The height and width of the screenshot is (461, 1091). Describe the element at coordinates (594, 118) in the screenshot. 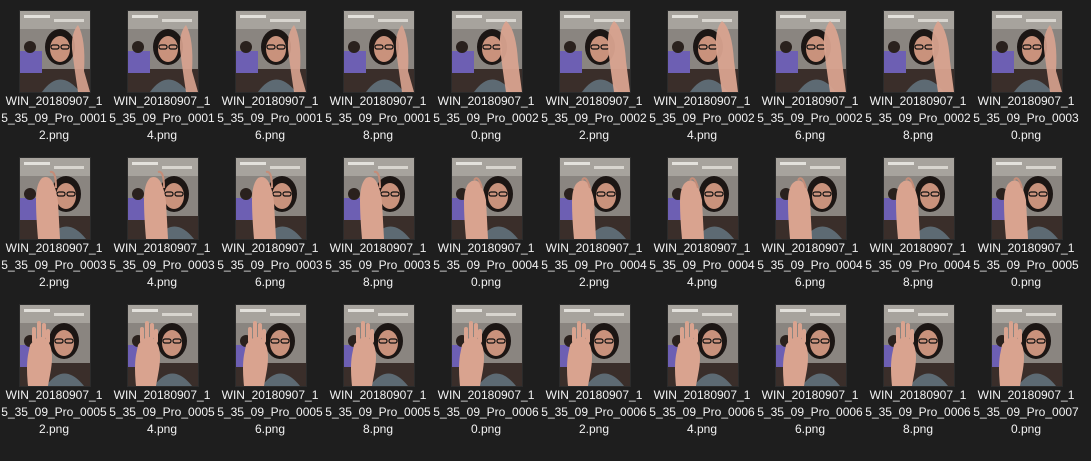

I see `file-name-label: WIN_20180907_1 5_35_09_Pro_0002 2.png` at that location.